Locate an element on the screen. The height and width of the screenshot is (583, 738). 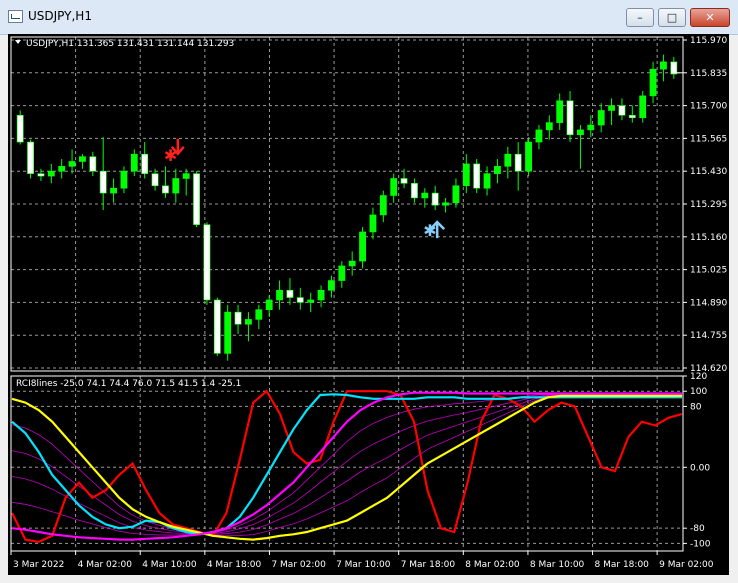
price-axis-label: 115.025 is located at coordinates (708, 271).